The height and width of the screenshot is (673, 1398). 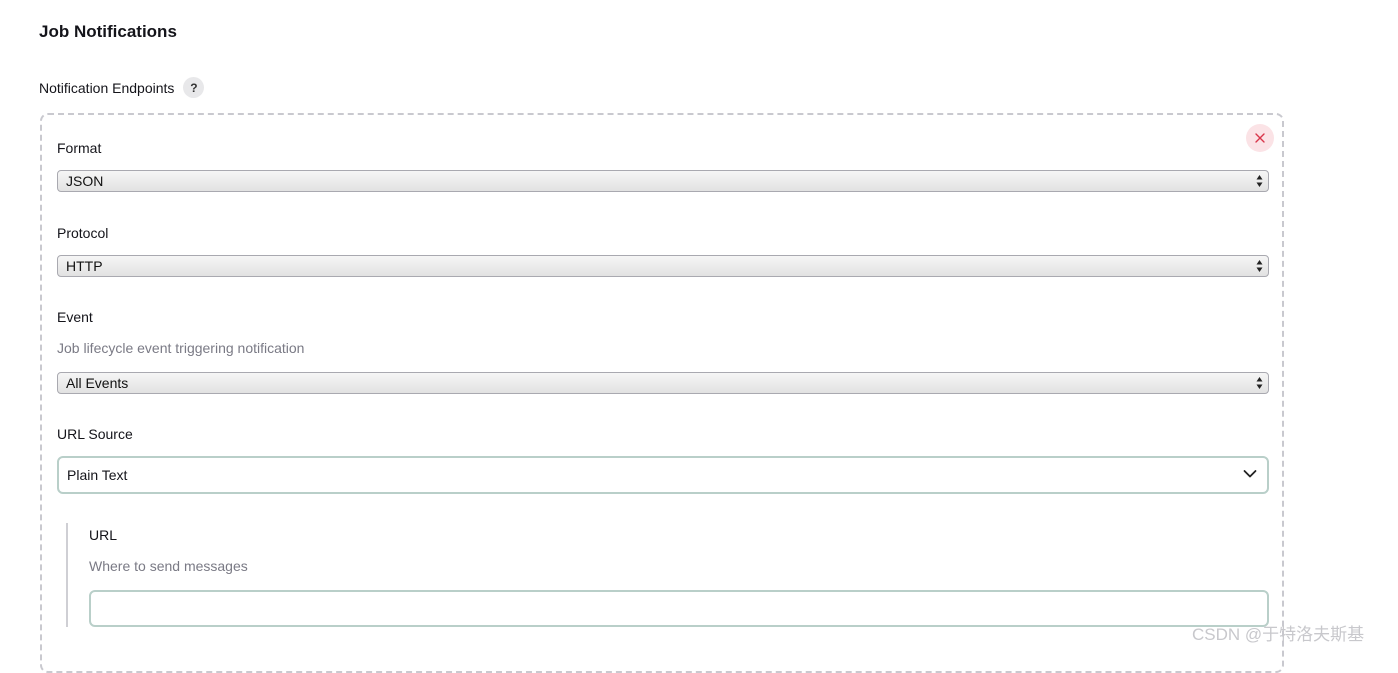 I want to click on notification-endpoints-header: Notification Endpoints ?, so click(x=122, y=87).